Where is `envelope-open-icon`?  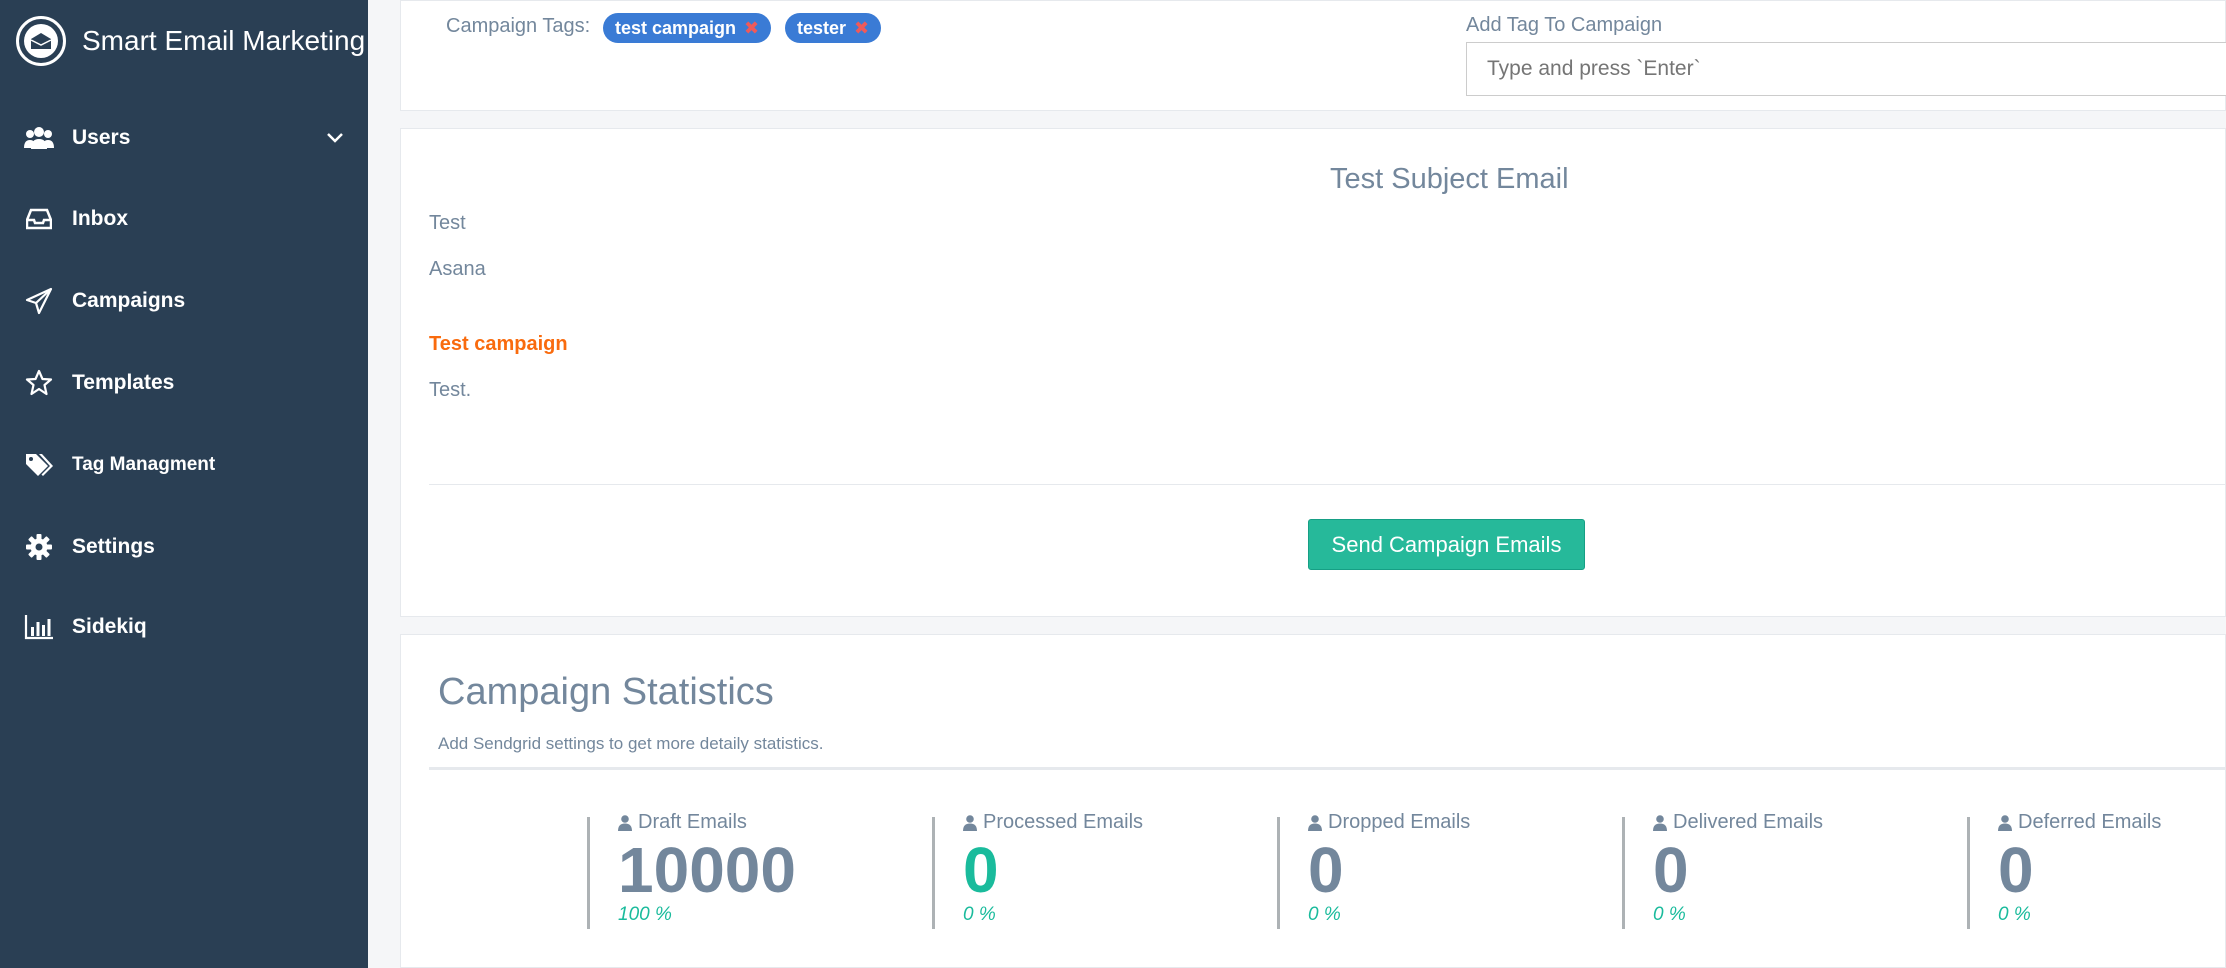 envelope-open-icon is located at coordinates (41, 41).